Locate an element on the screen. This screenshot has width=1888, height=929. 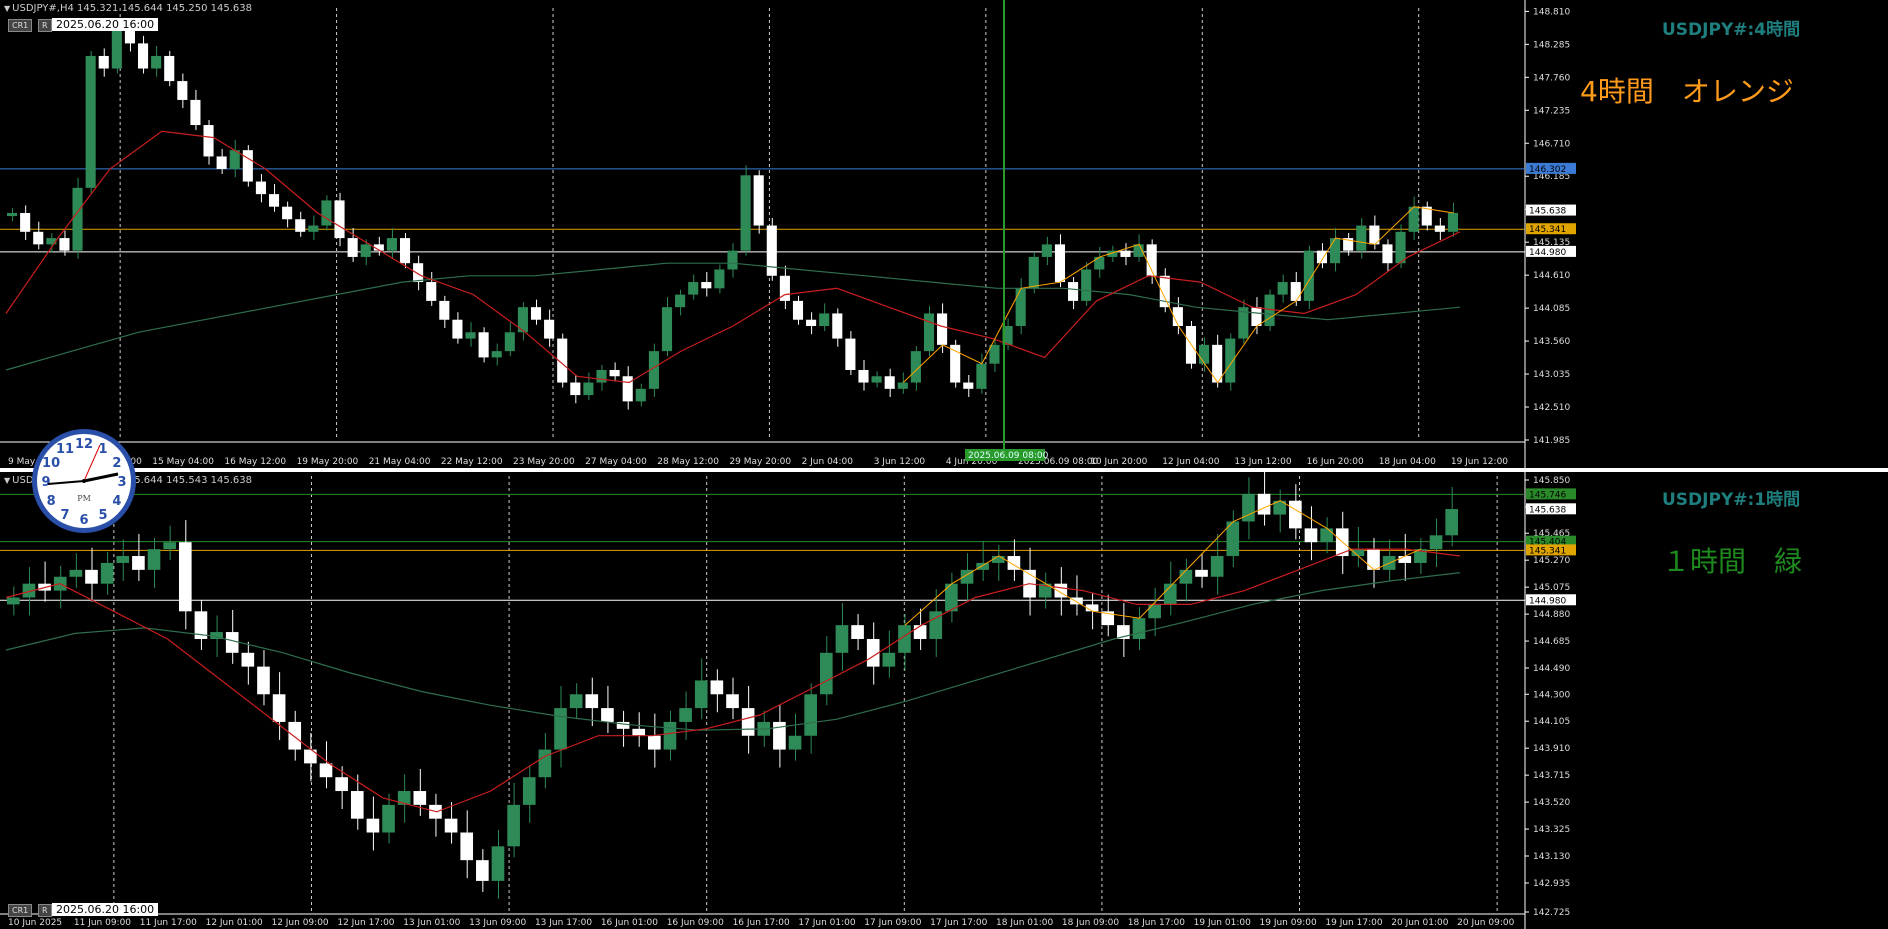
y-tick-label: 144.300 is located at coordinates (1551, 695).